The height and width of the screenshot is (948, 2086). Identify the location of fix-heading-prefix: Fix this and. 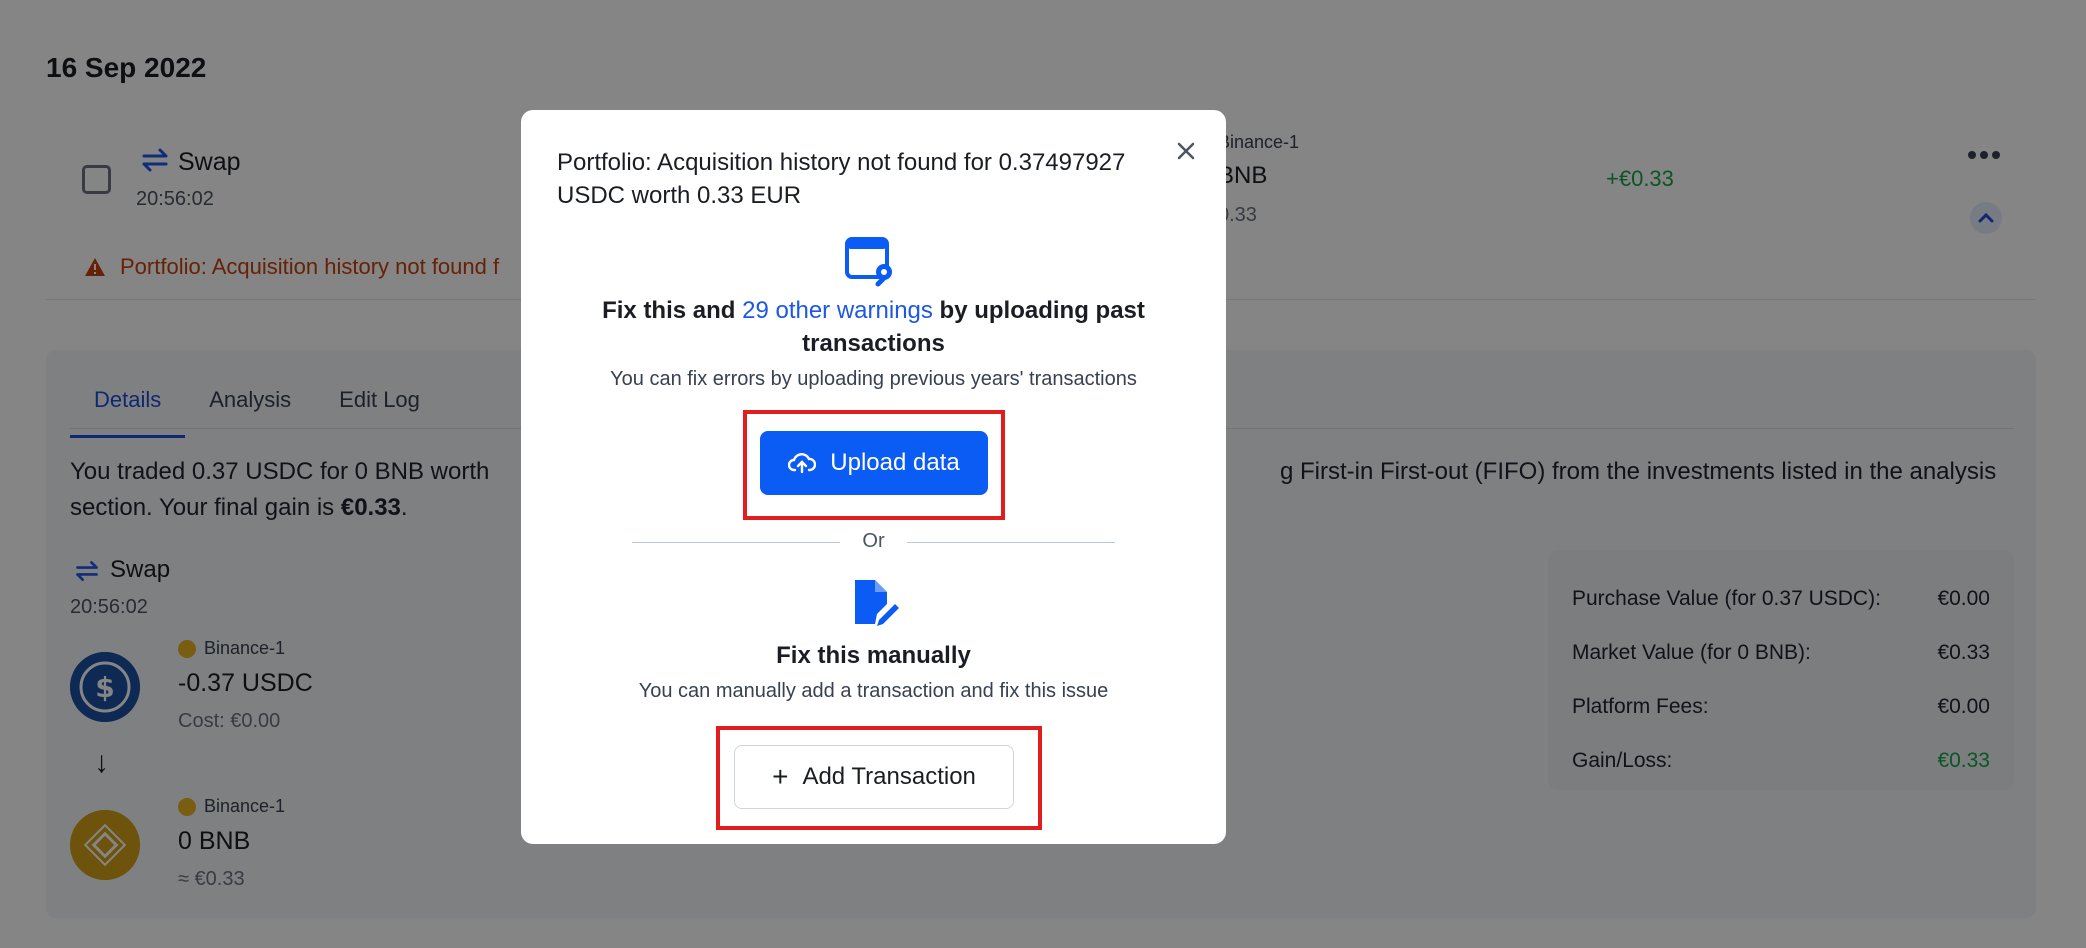
(672, 310).